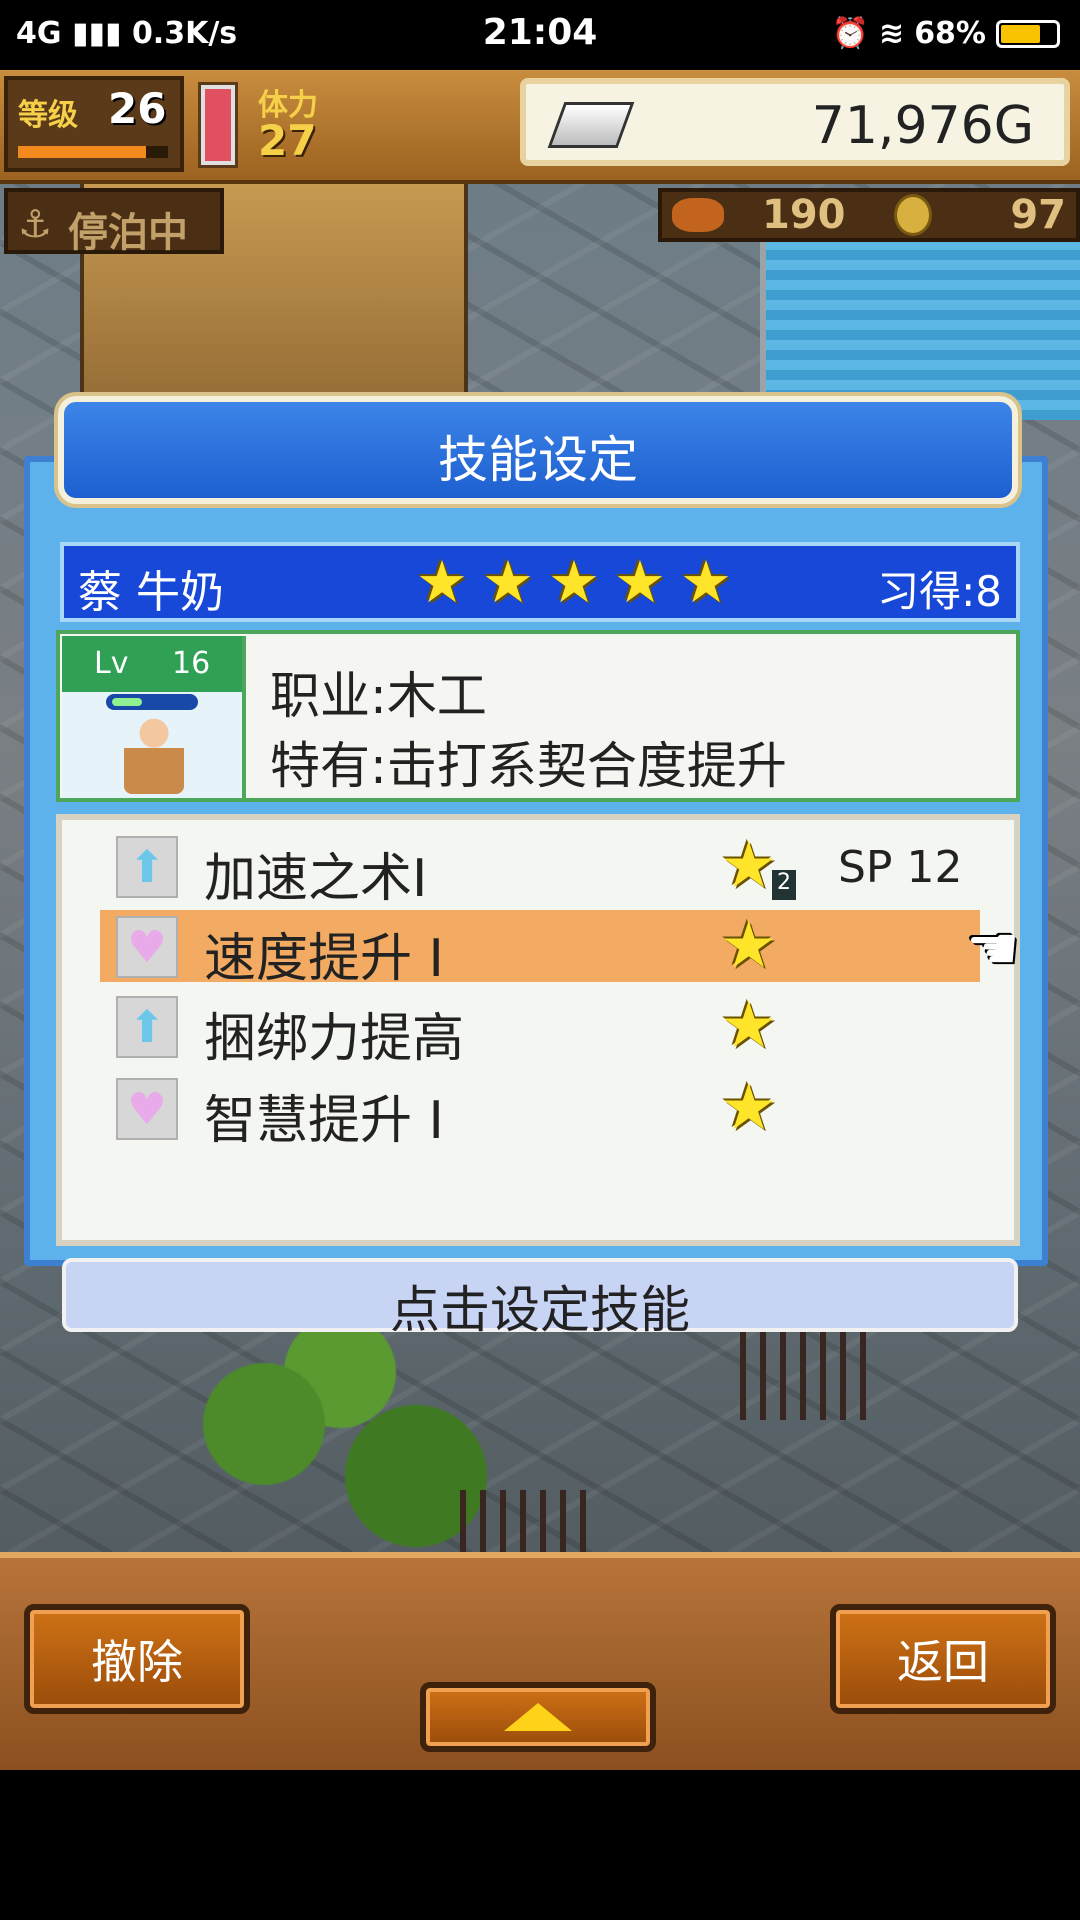  Describe the element at coordinates (913, 215) in the screenshot. I see `medal-icon` at that location.